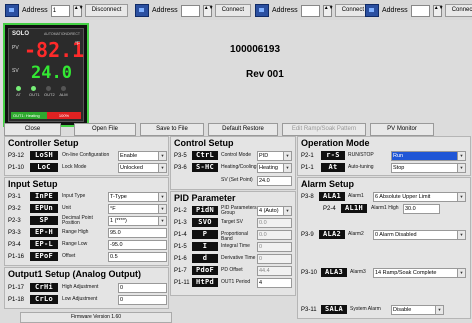 The image size is (472, 323). Describe the element at coordinates (421, 209) in the screenshot. I see `alarm1-high-input: 30.0` at that location.